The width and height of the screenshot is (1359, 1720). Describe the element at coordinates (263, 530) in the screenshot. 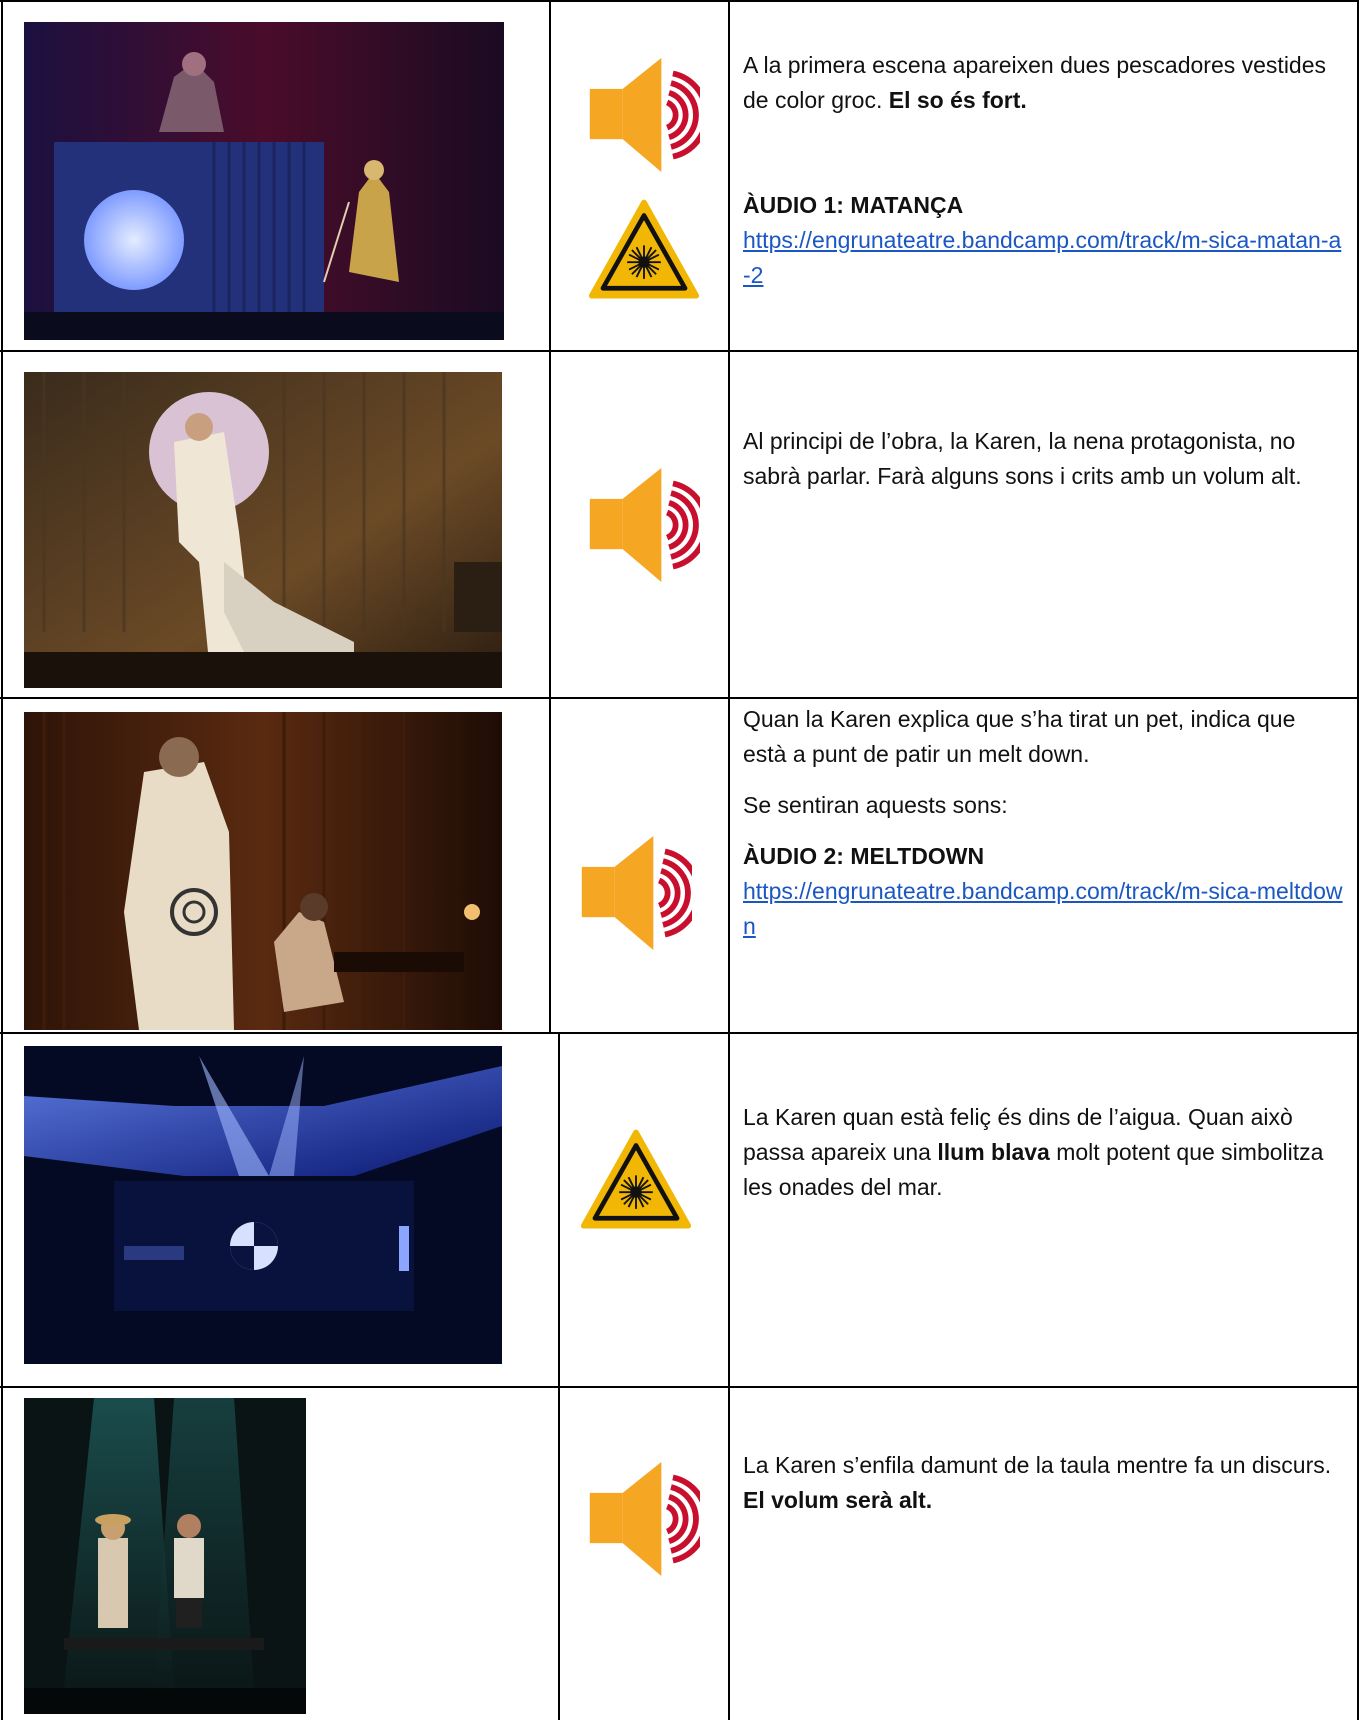

I see `stage-photo-karen-dragged` at that location.